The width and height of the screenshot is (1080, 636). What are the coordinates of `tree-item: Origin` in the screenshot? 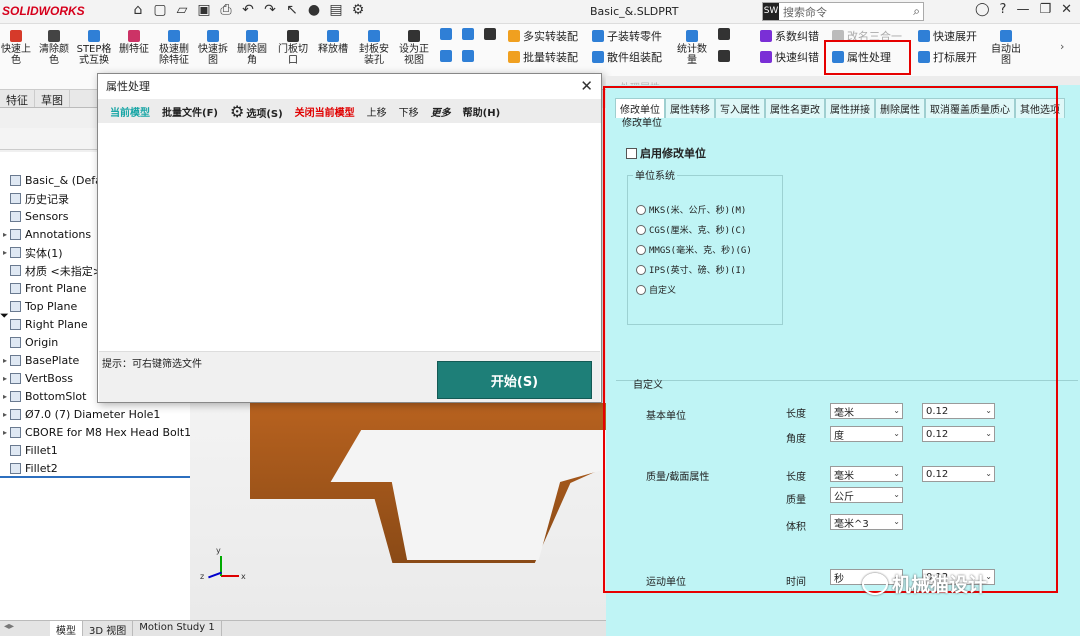 It's located at (29, 342).